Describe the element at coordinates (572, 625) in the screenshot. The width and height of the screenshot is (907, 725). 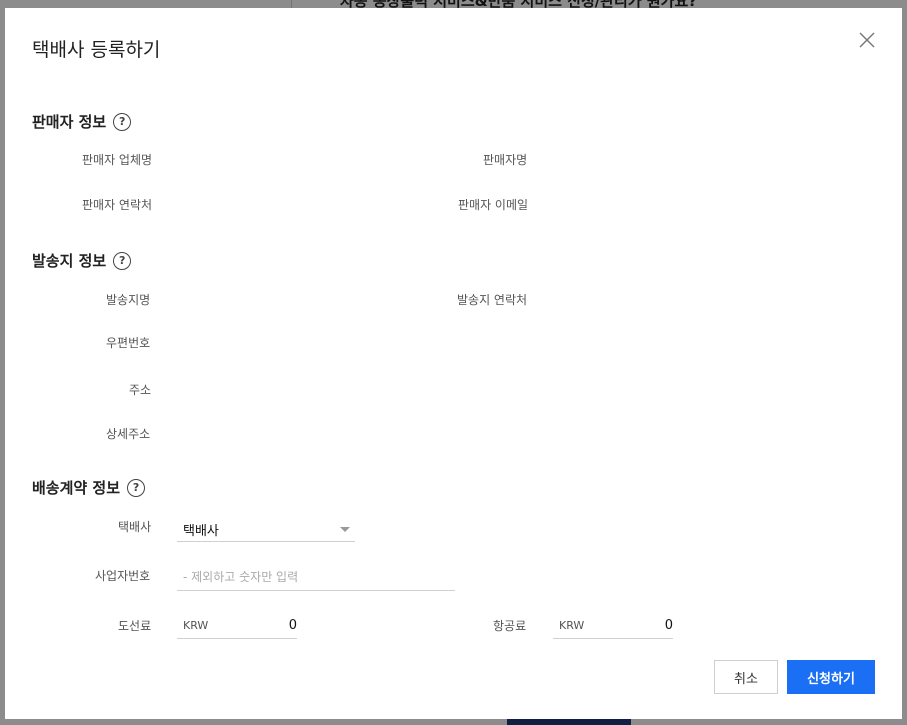
I see `air-fee-unit: KRW` at that location.